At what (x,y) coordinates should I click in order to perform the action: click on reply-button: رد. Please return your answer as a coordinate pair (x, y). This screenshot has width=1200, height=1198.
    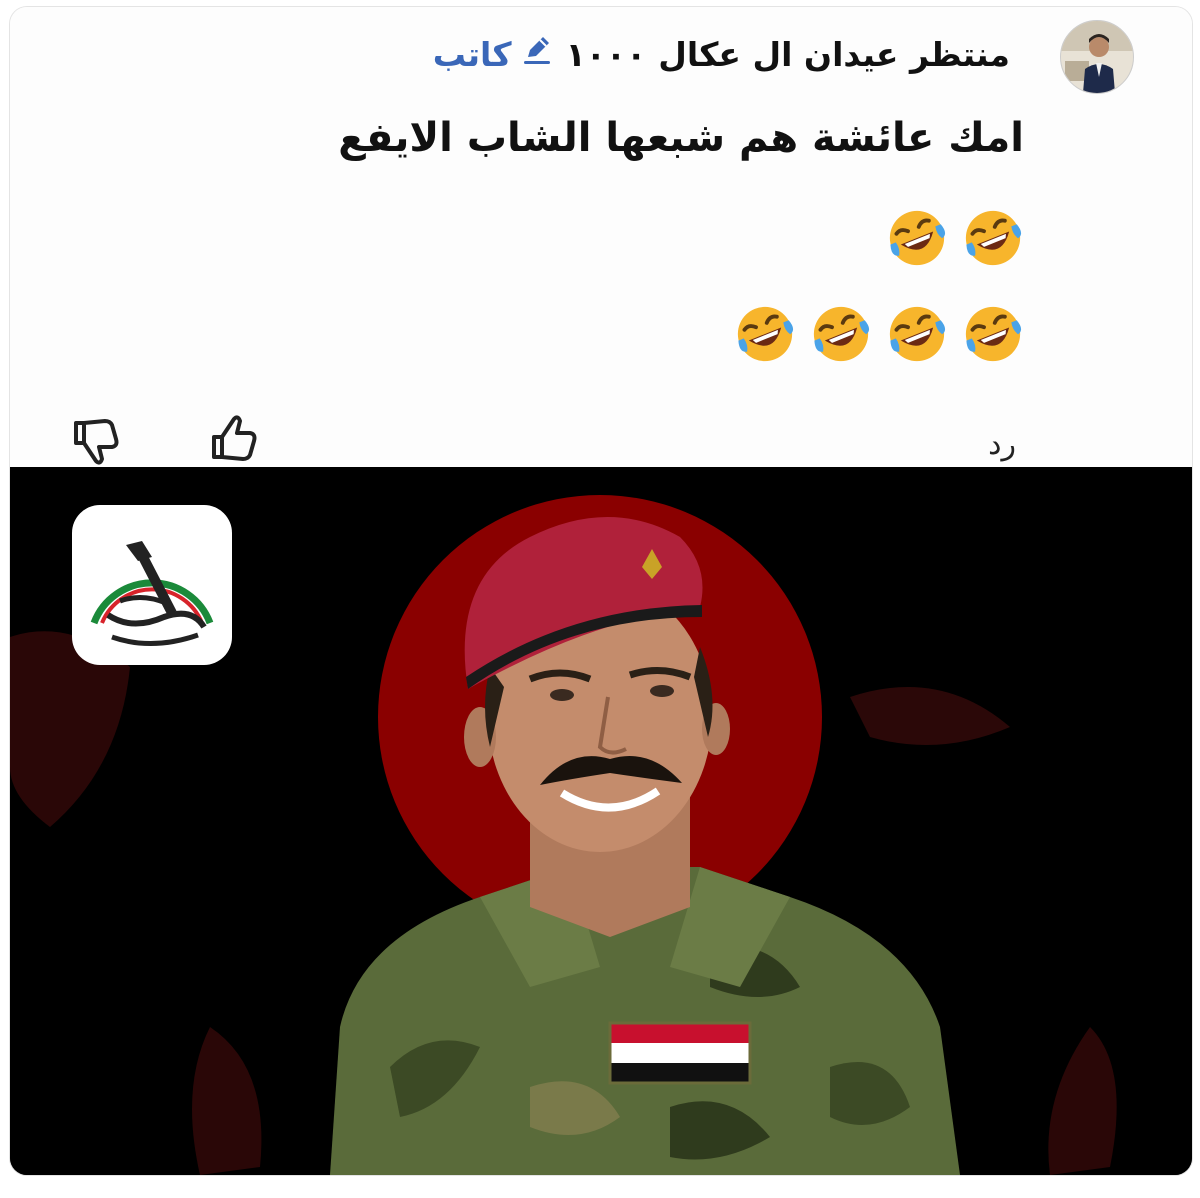
    Looking at the image, I should click on (1002, 444).